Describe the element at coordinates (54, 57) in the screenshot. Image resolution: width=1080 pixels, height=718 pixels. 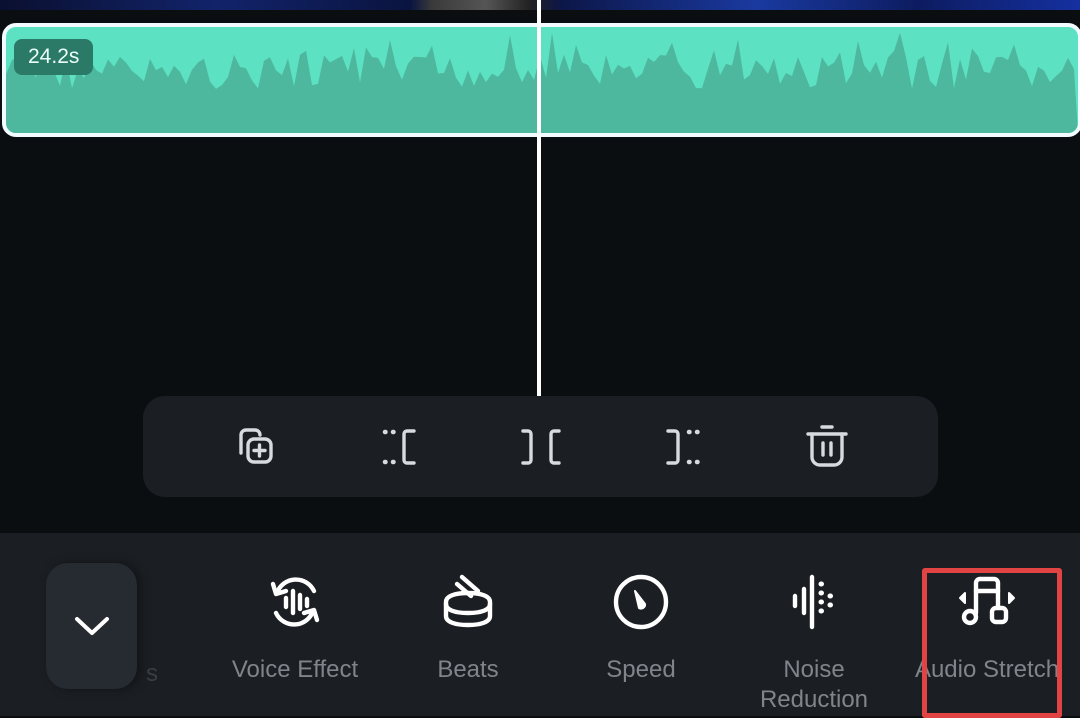
I see `clip-duration-badge: 24.2s` at that location.